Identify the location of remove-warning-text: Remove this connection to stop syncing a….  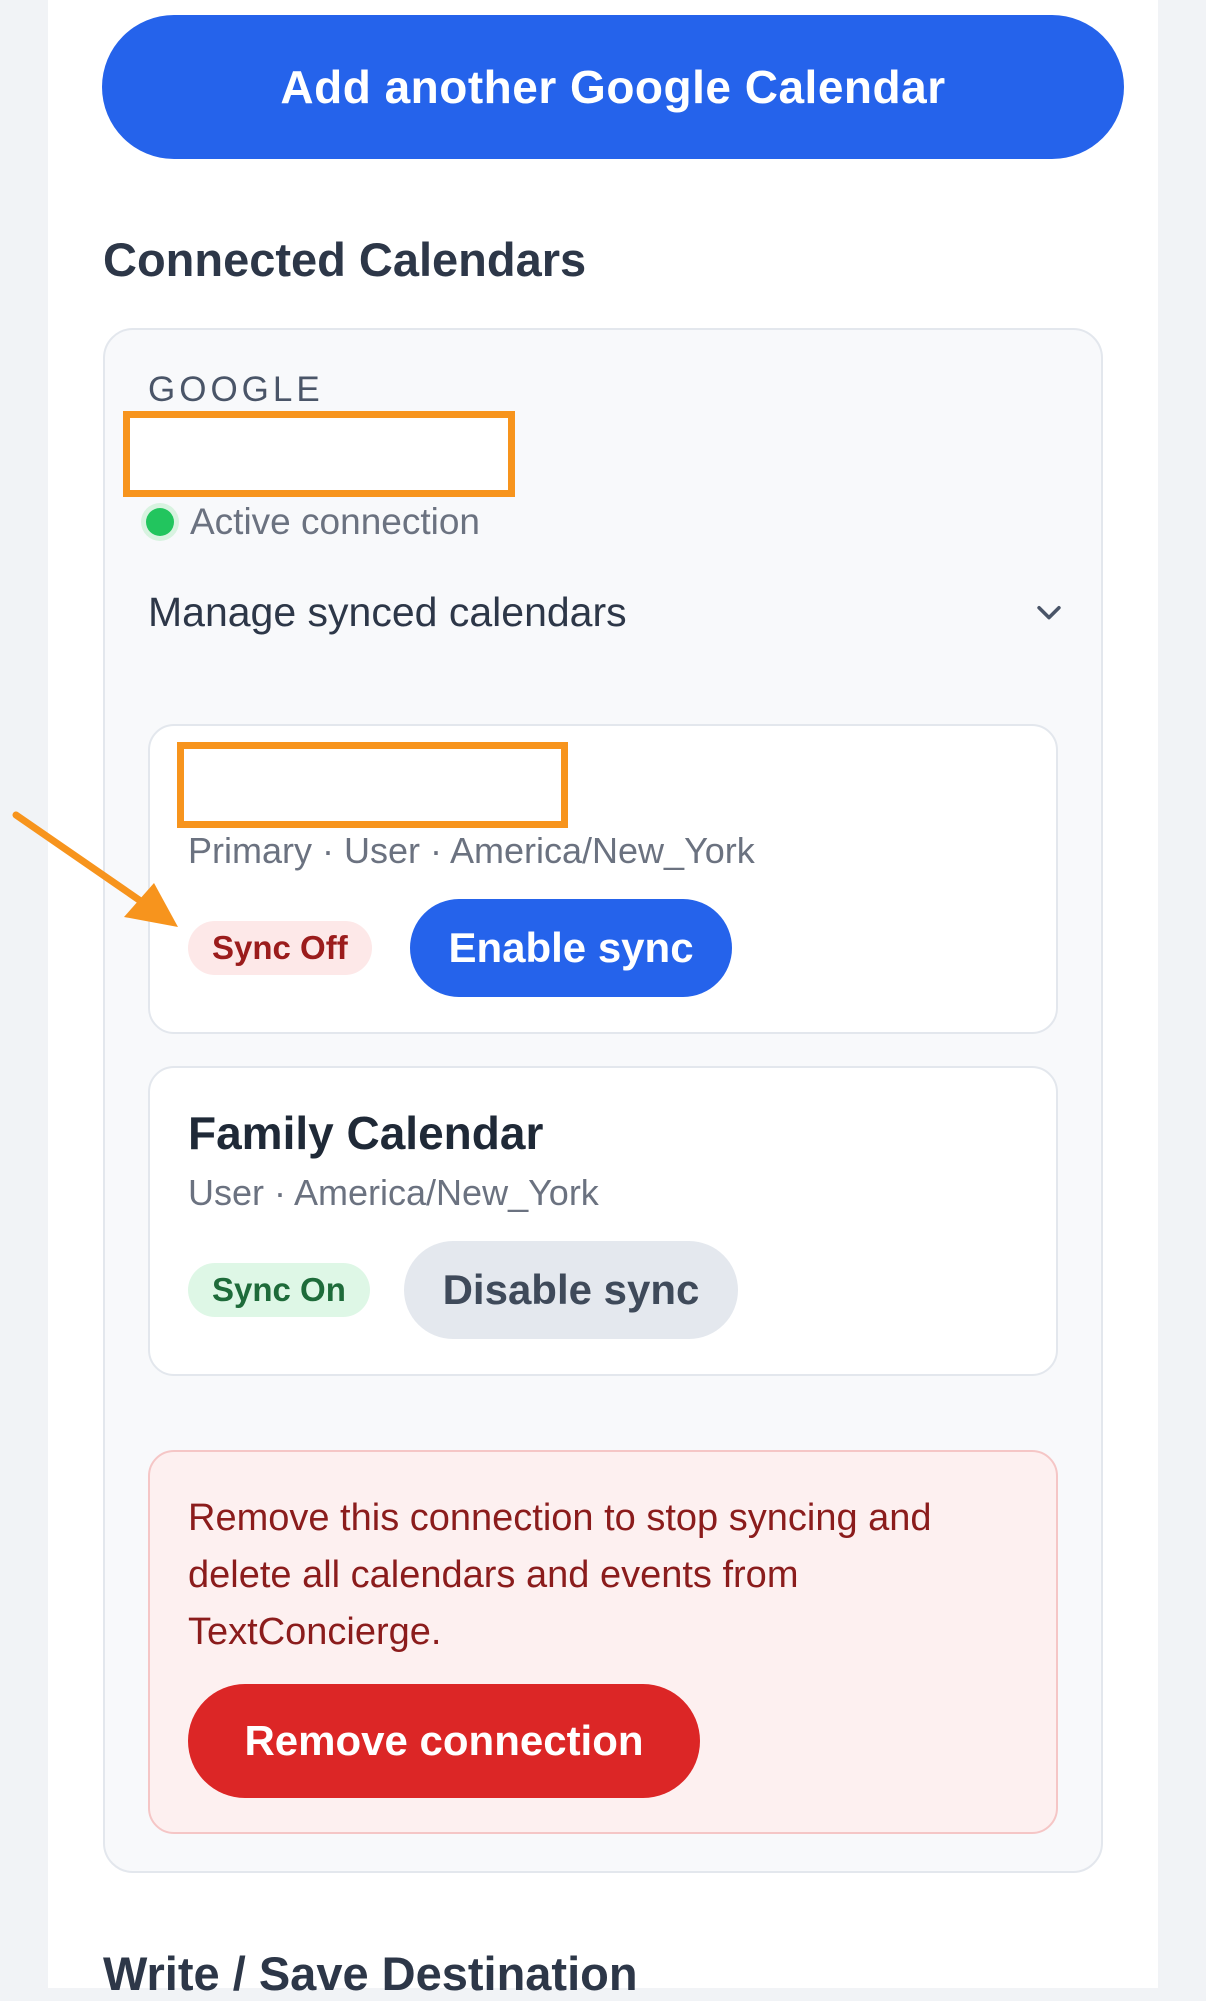
(560, 1575).